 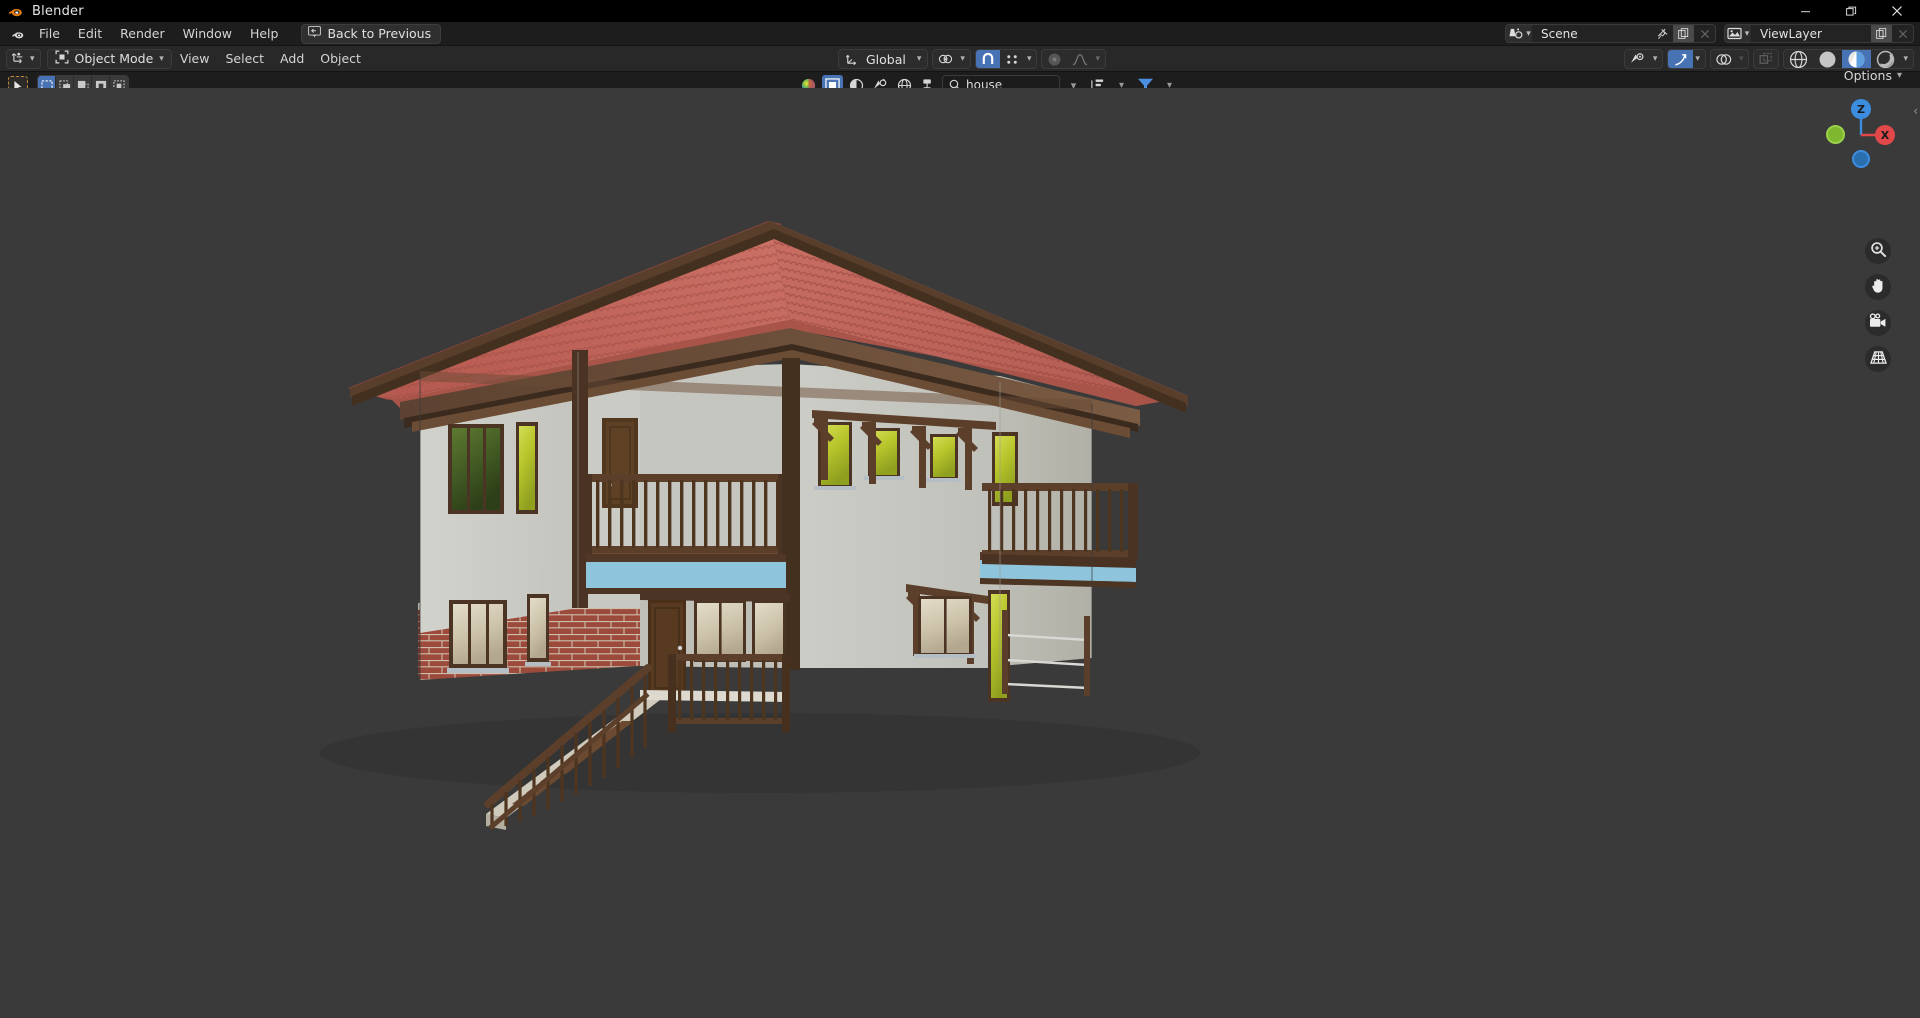 What do you see at coordinates (1861, 159) in the screenshot?
I see `gizmo-axis-neg-z` at bounding box center [1861, 159].